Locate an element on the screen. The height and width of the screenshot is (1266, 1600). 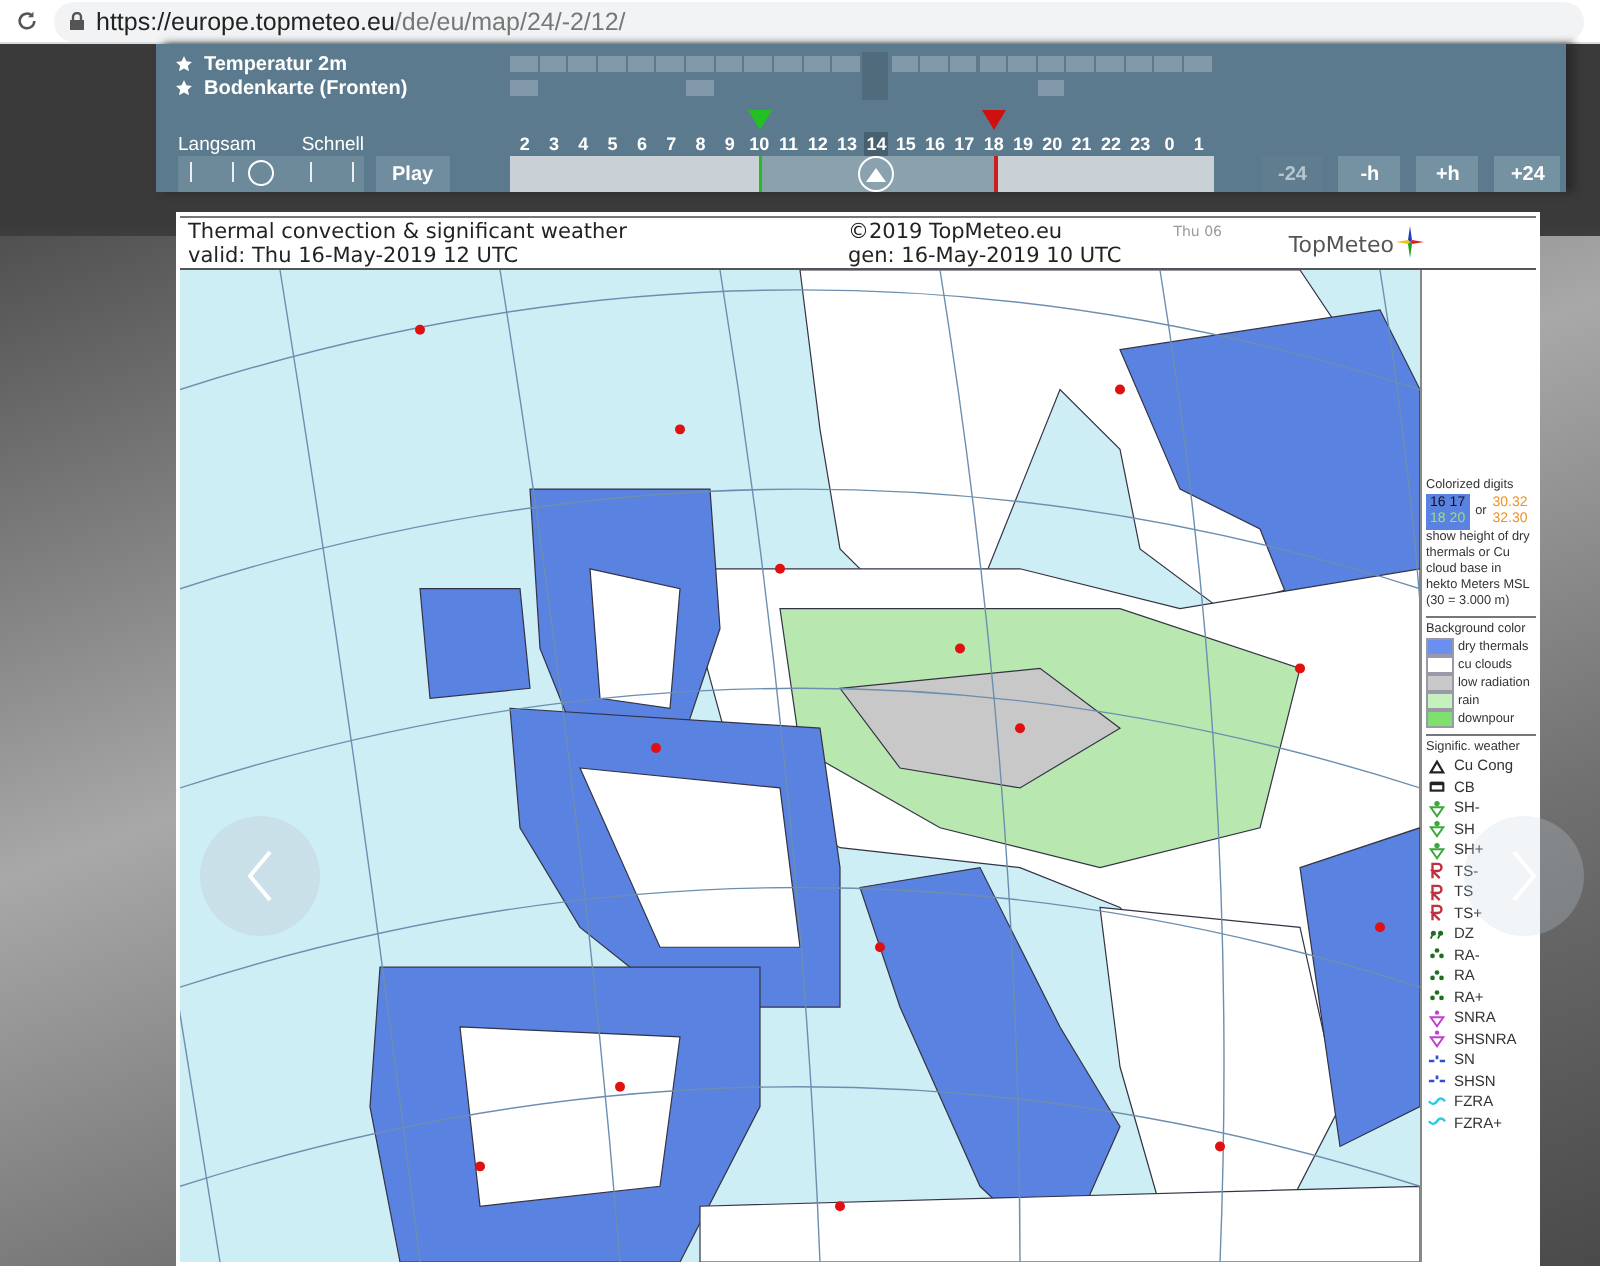
logo-text: TopMeteo is located at coordinates (1341, 245).